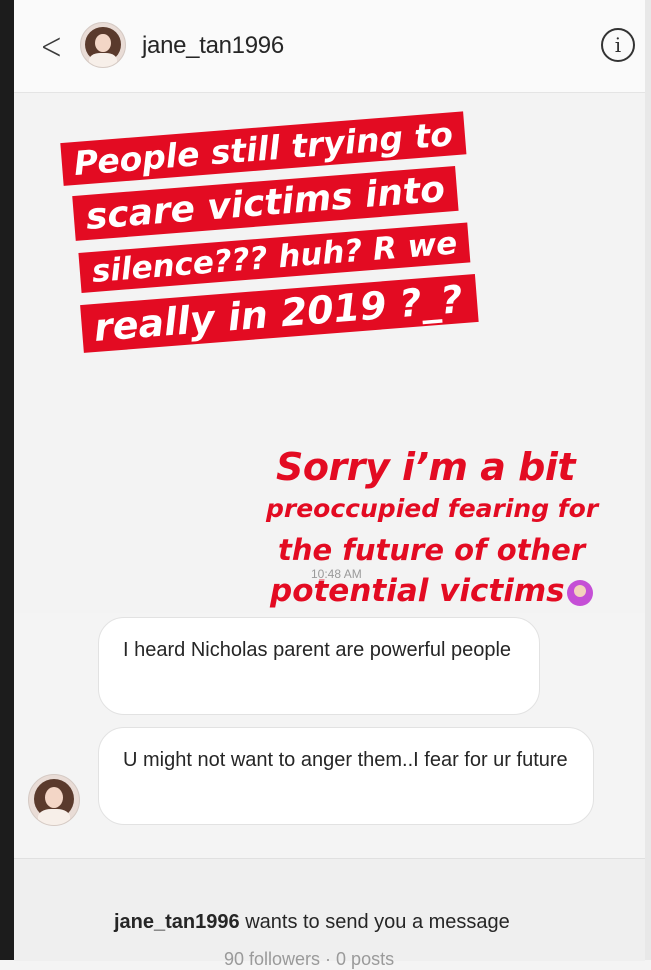  What do you see at coordinates (7, 480) in the screenshot?
I see `left-edge-strip` at bounding box center [7, 480].